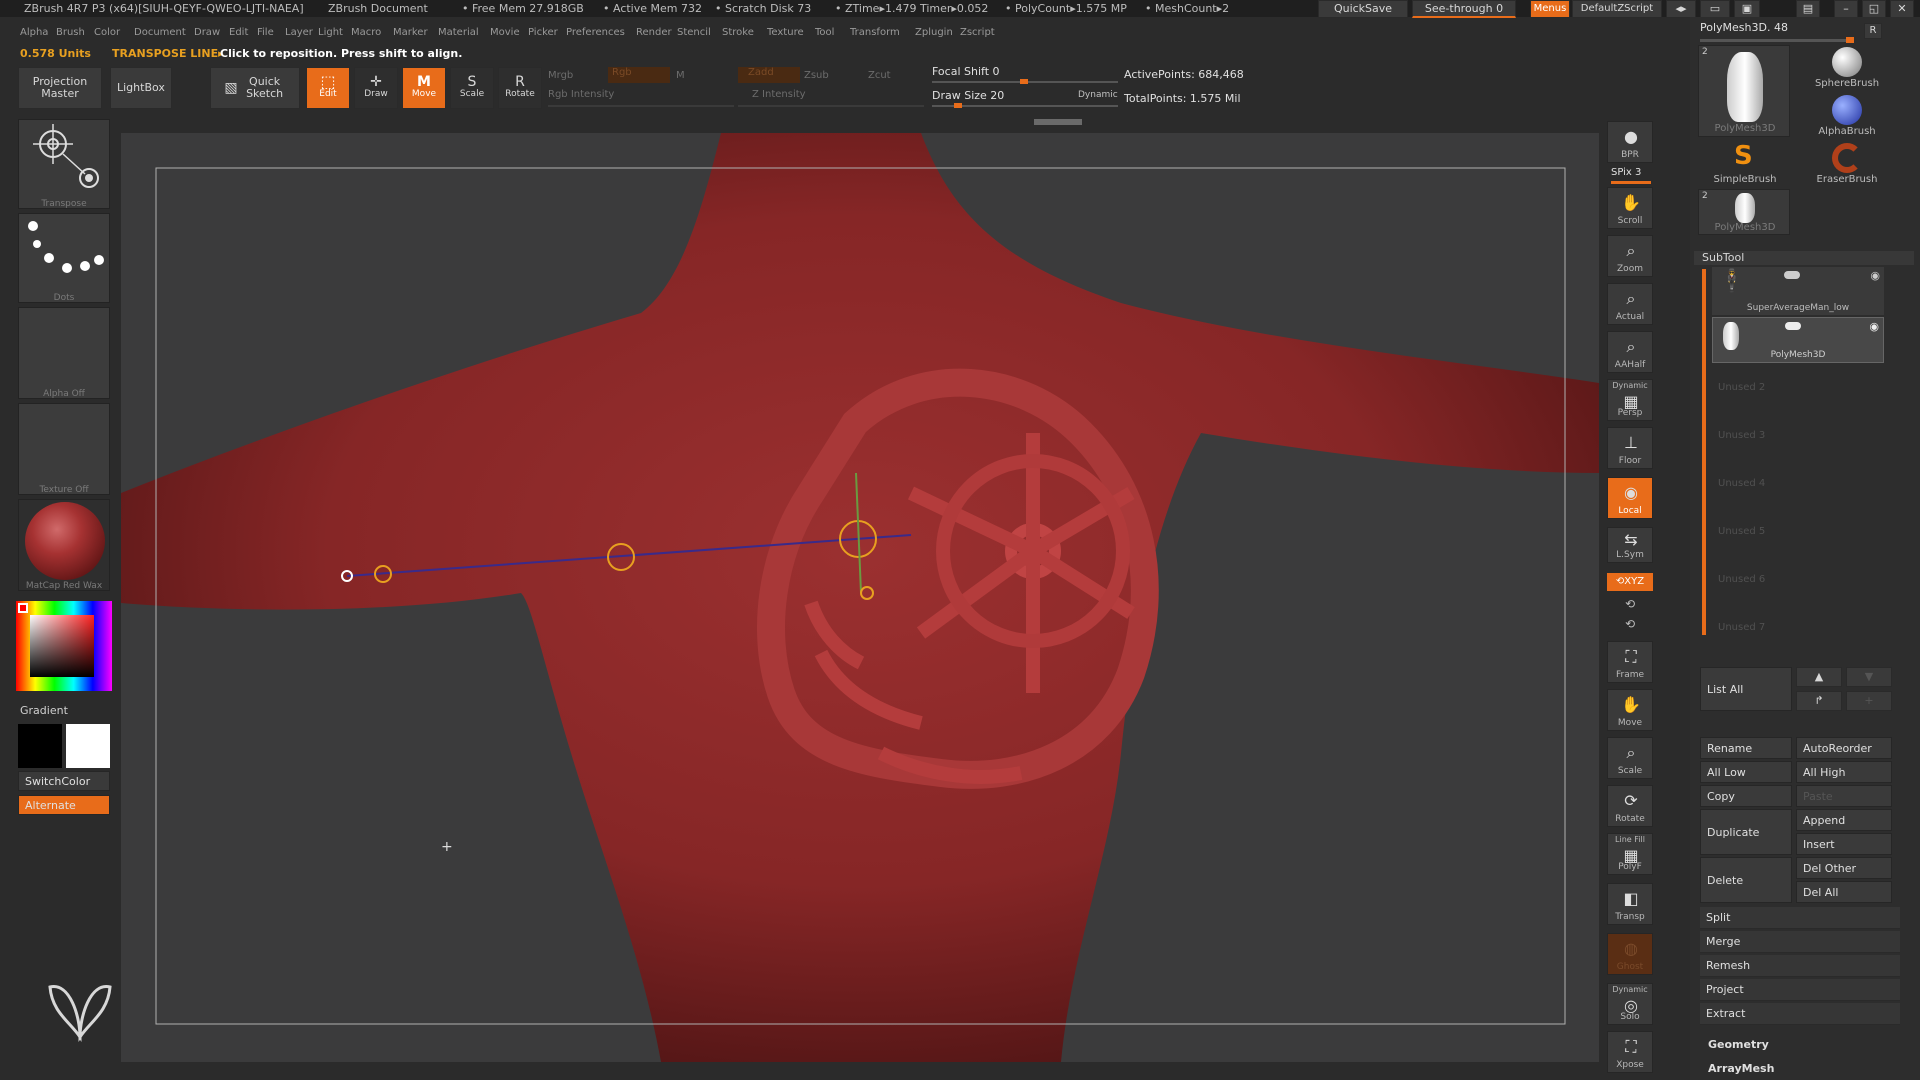 This screenshot has width=1920, height=1080. I want to click on rotate-z-icon: ⟲, so click(1630, 624).